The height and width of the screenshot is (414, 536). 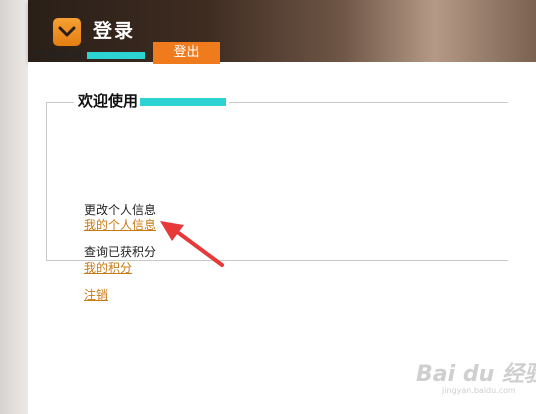 I want to click on chevron-down-icon, so click(x=67, y=31).